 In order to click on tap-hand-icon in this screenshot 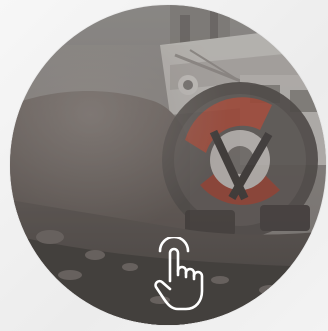, I will do `click(183, 276)`.